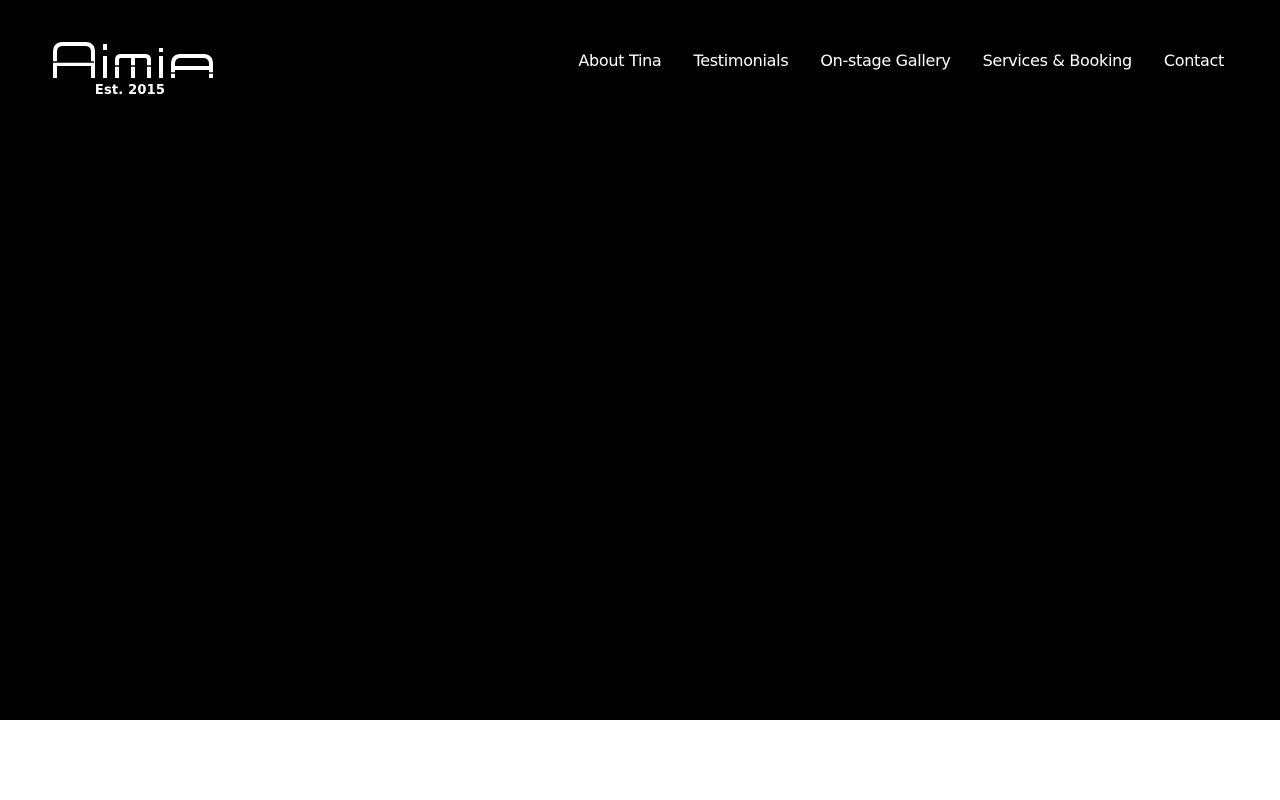 The width and height of the screenshot is (1280, 800). What do you see at coordinates (619, 61) in the screenshot?
I see `nav-item-about-tina: About Tina` at bounding box center [619, 61].